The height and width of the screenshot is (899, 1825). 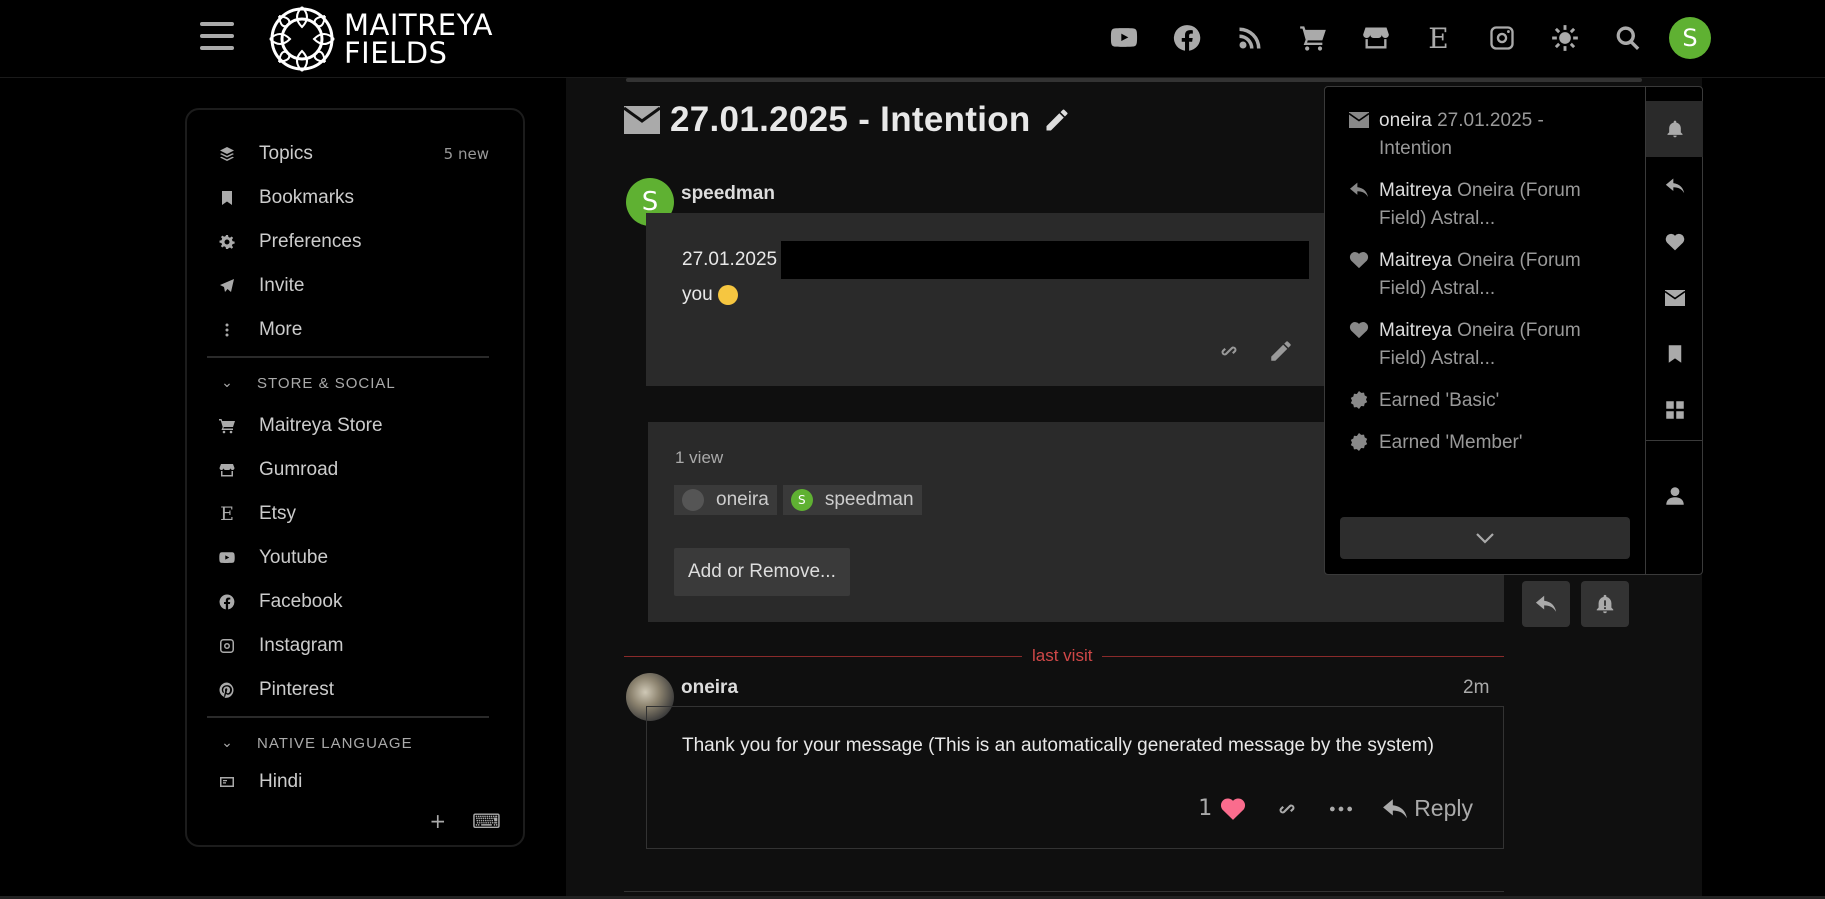 I want to click on tab-other, so click(x=1674, y=410).